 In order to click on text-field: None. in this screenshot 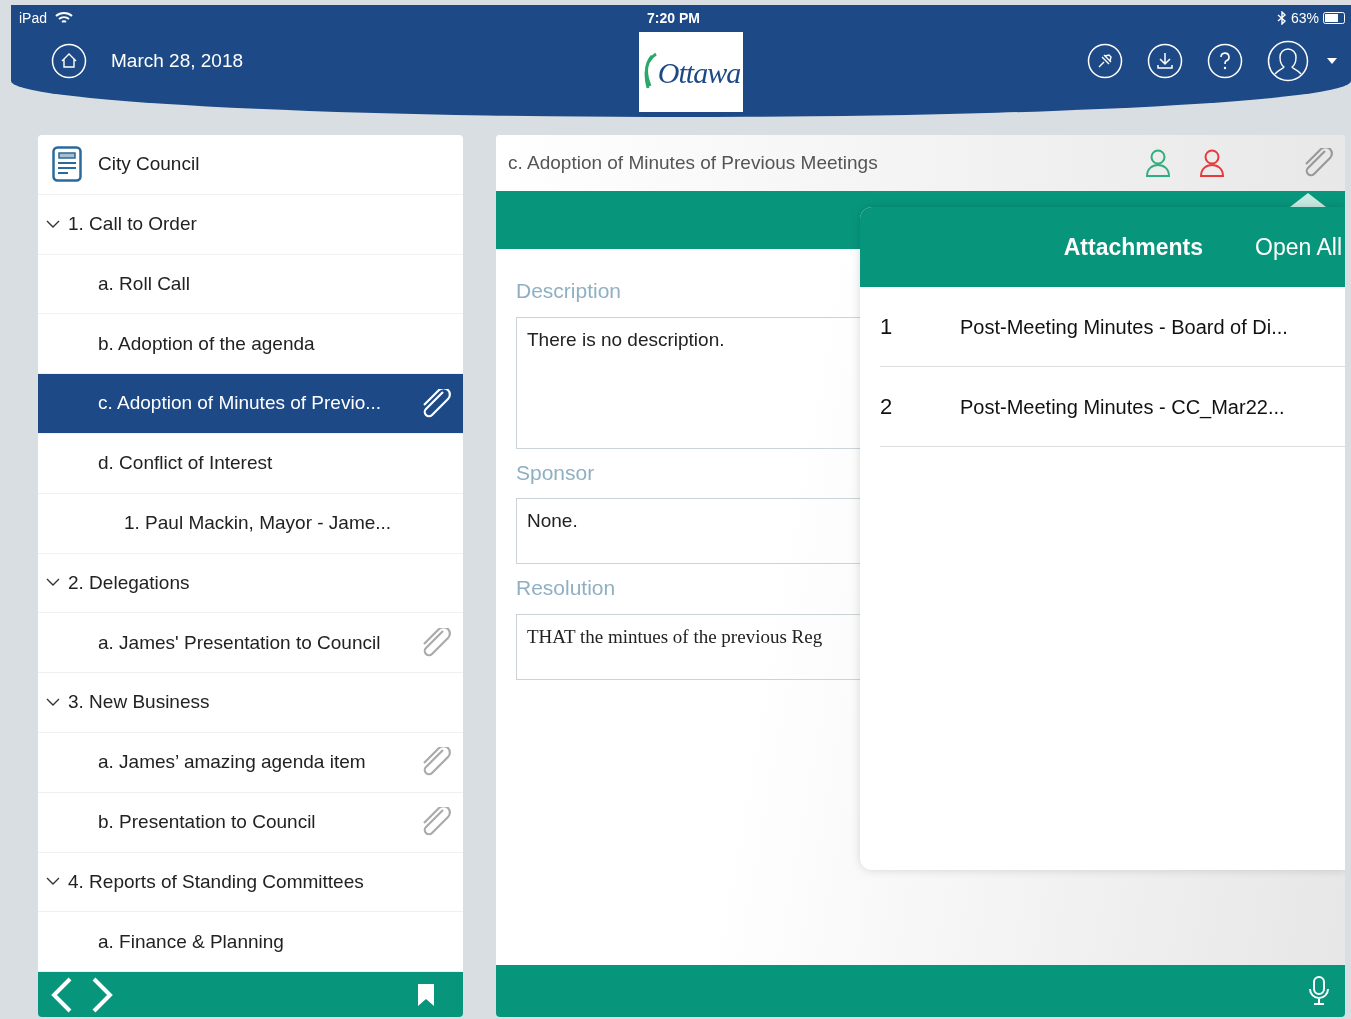, I will do `click(688, 531)`.